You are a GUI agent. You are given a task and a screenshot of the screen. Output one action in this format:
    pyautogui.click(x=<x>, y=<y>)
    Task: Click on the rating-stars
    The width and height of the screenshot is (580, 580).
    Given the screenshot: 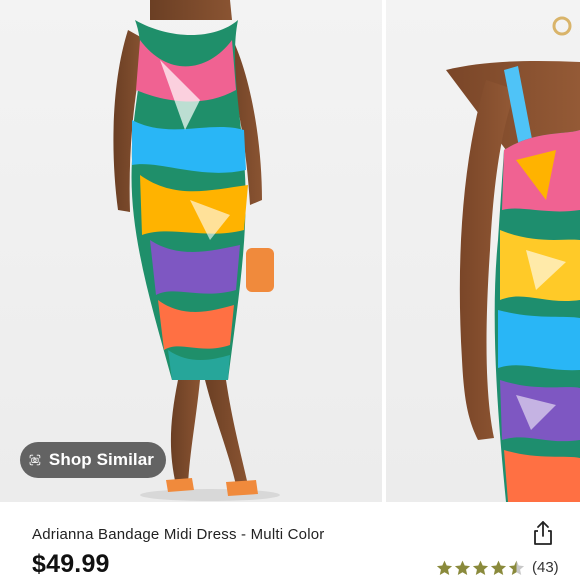 What is the action you would take?
    pyautogui.click(x=480, y=568)
    